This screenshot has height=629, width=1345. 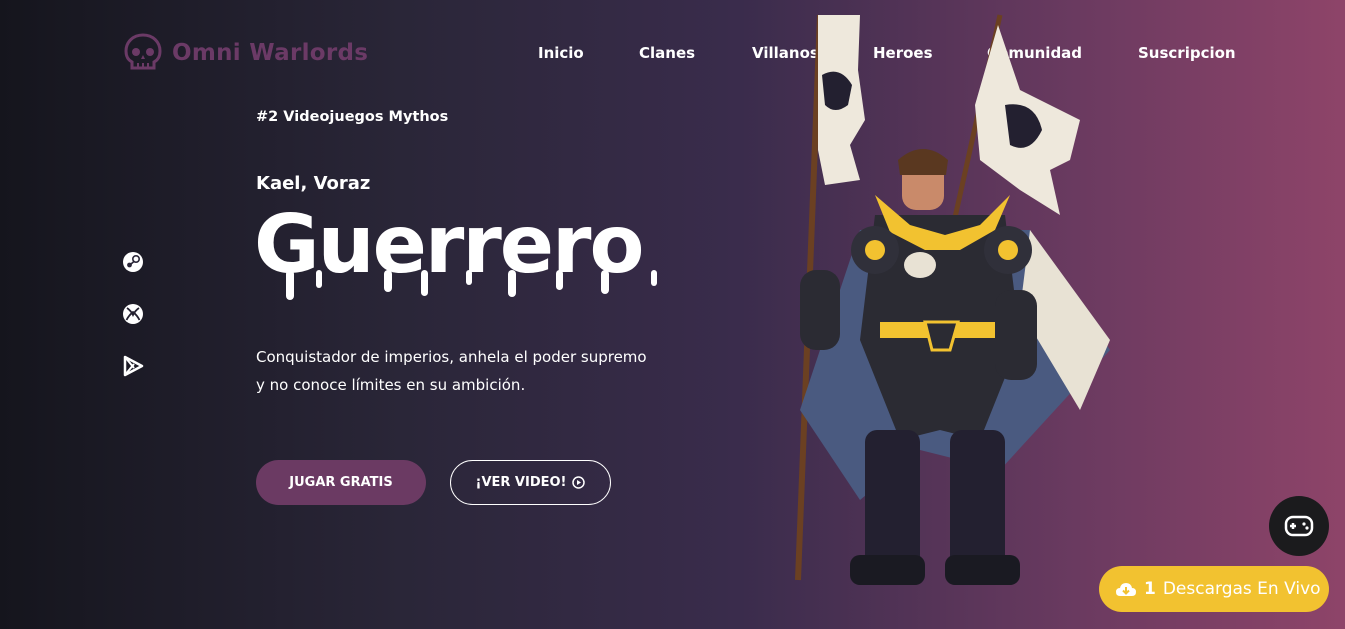 What do you see at coordinates (313, 183) in the screenshot?
I see `character-name: Kael, Voraz` at bounding box center [313, 183].